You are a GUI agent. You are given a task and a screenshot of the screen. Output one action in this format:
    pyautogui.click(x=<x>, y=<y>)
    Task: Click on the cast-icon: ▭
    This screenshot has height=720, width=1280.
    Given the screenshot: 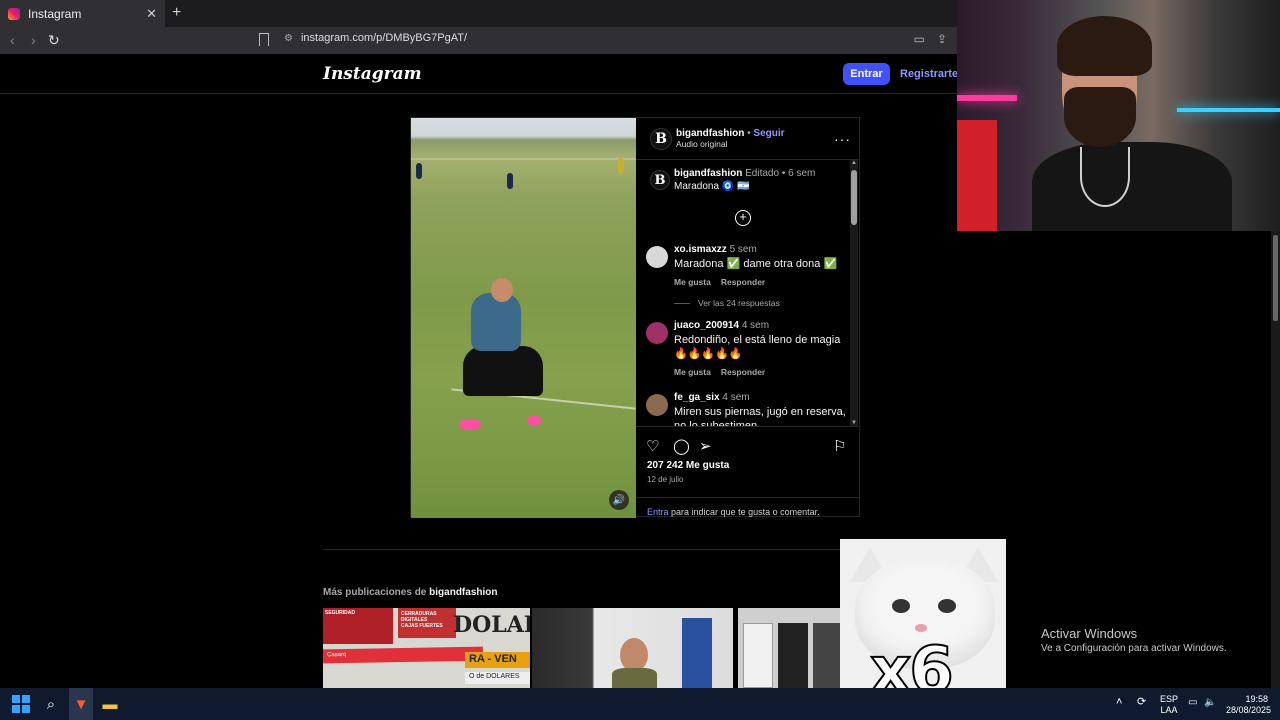 What is the action you would take?
    pyautogui.click(x=919, y=39)
    